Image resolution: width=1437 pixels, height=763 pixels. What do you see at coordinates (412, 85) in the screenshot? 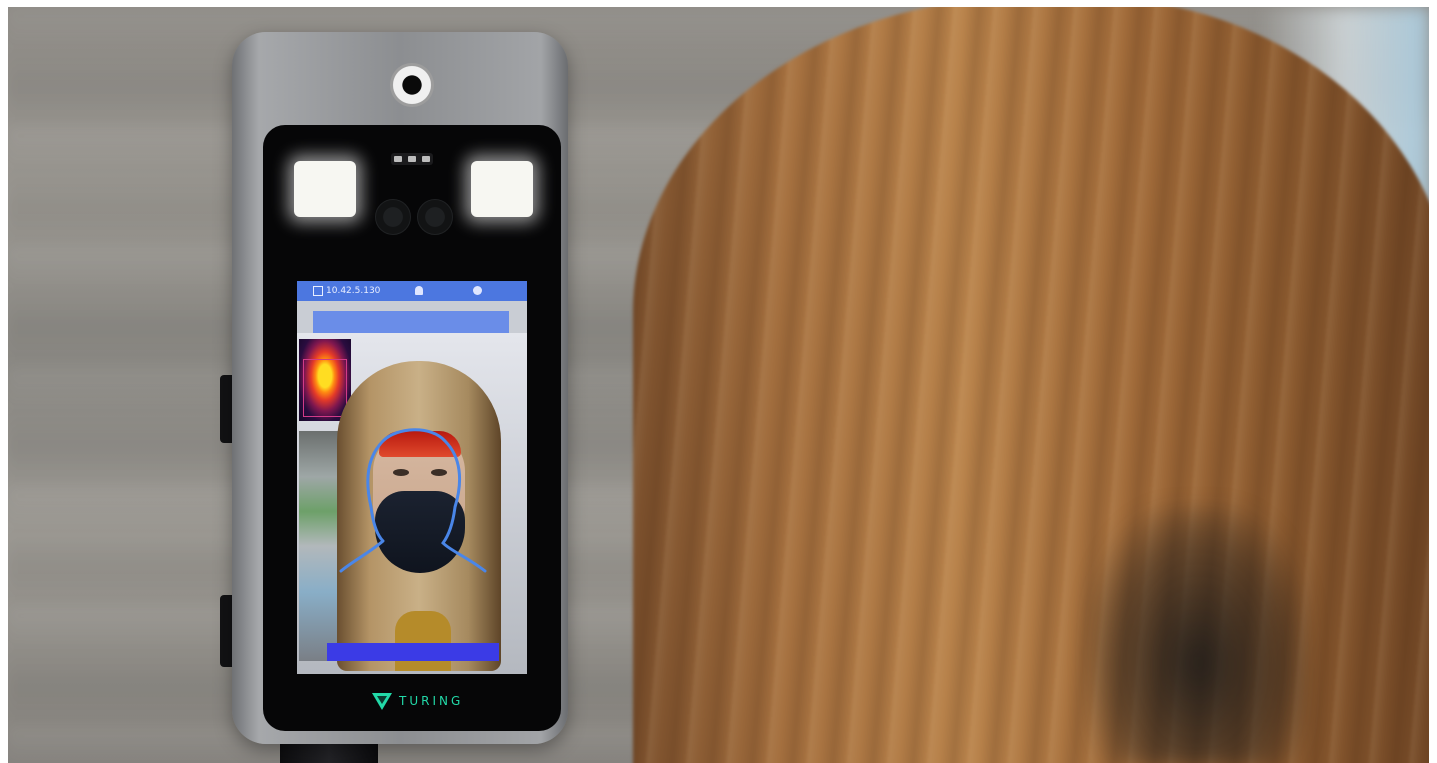
I see `top-camera-icon` at bounding box center [412, 85].